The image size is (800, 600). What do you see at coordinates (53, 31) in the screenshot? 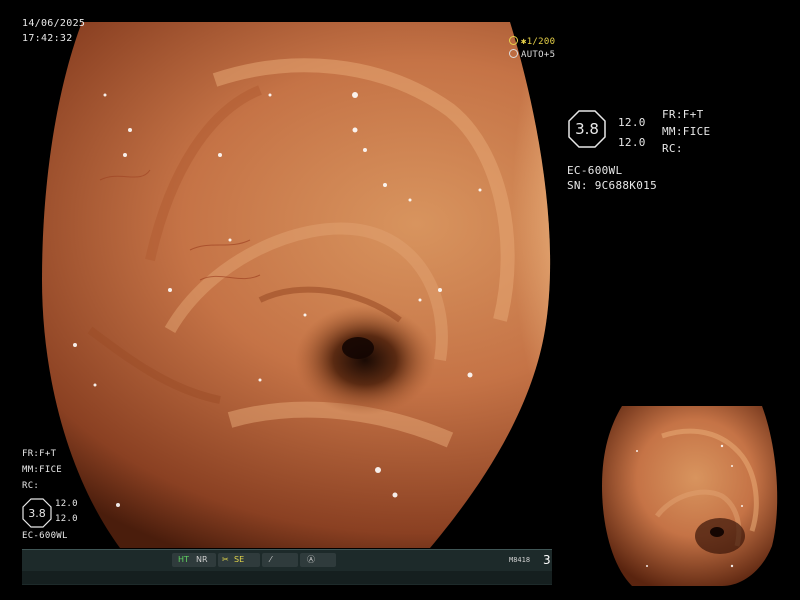
I see `datetime-readout: 14/06/2025 17:42:32` at bounding box center [53, 31].